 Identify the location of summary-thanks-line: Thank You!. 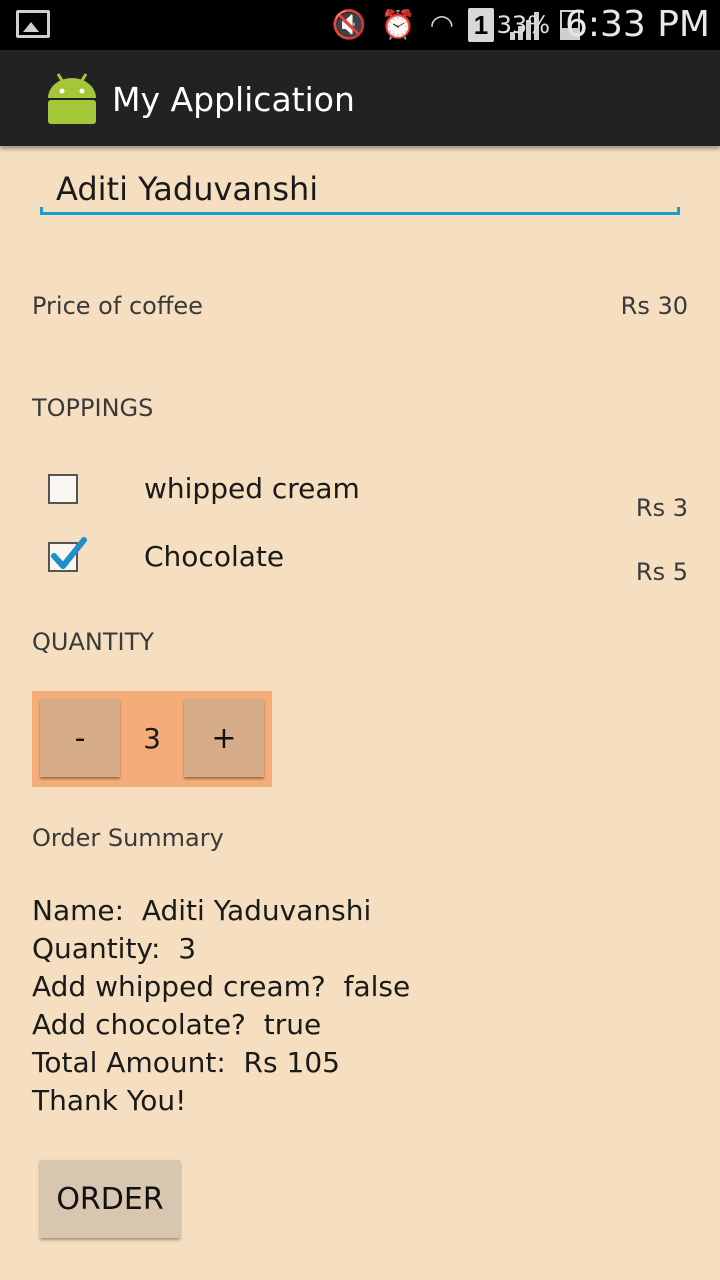
(109, 1100).